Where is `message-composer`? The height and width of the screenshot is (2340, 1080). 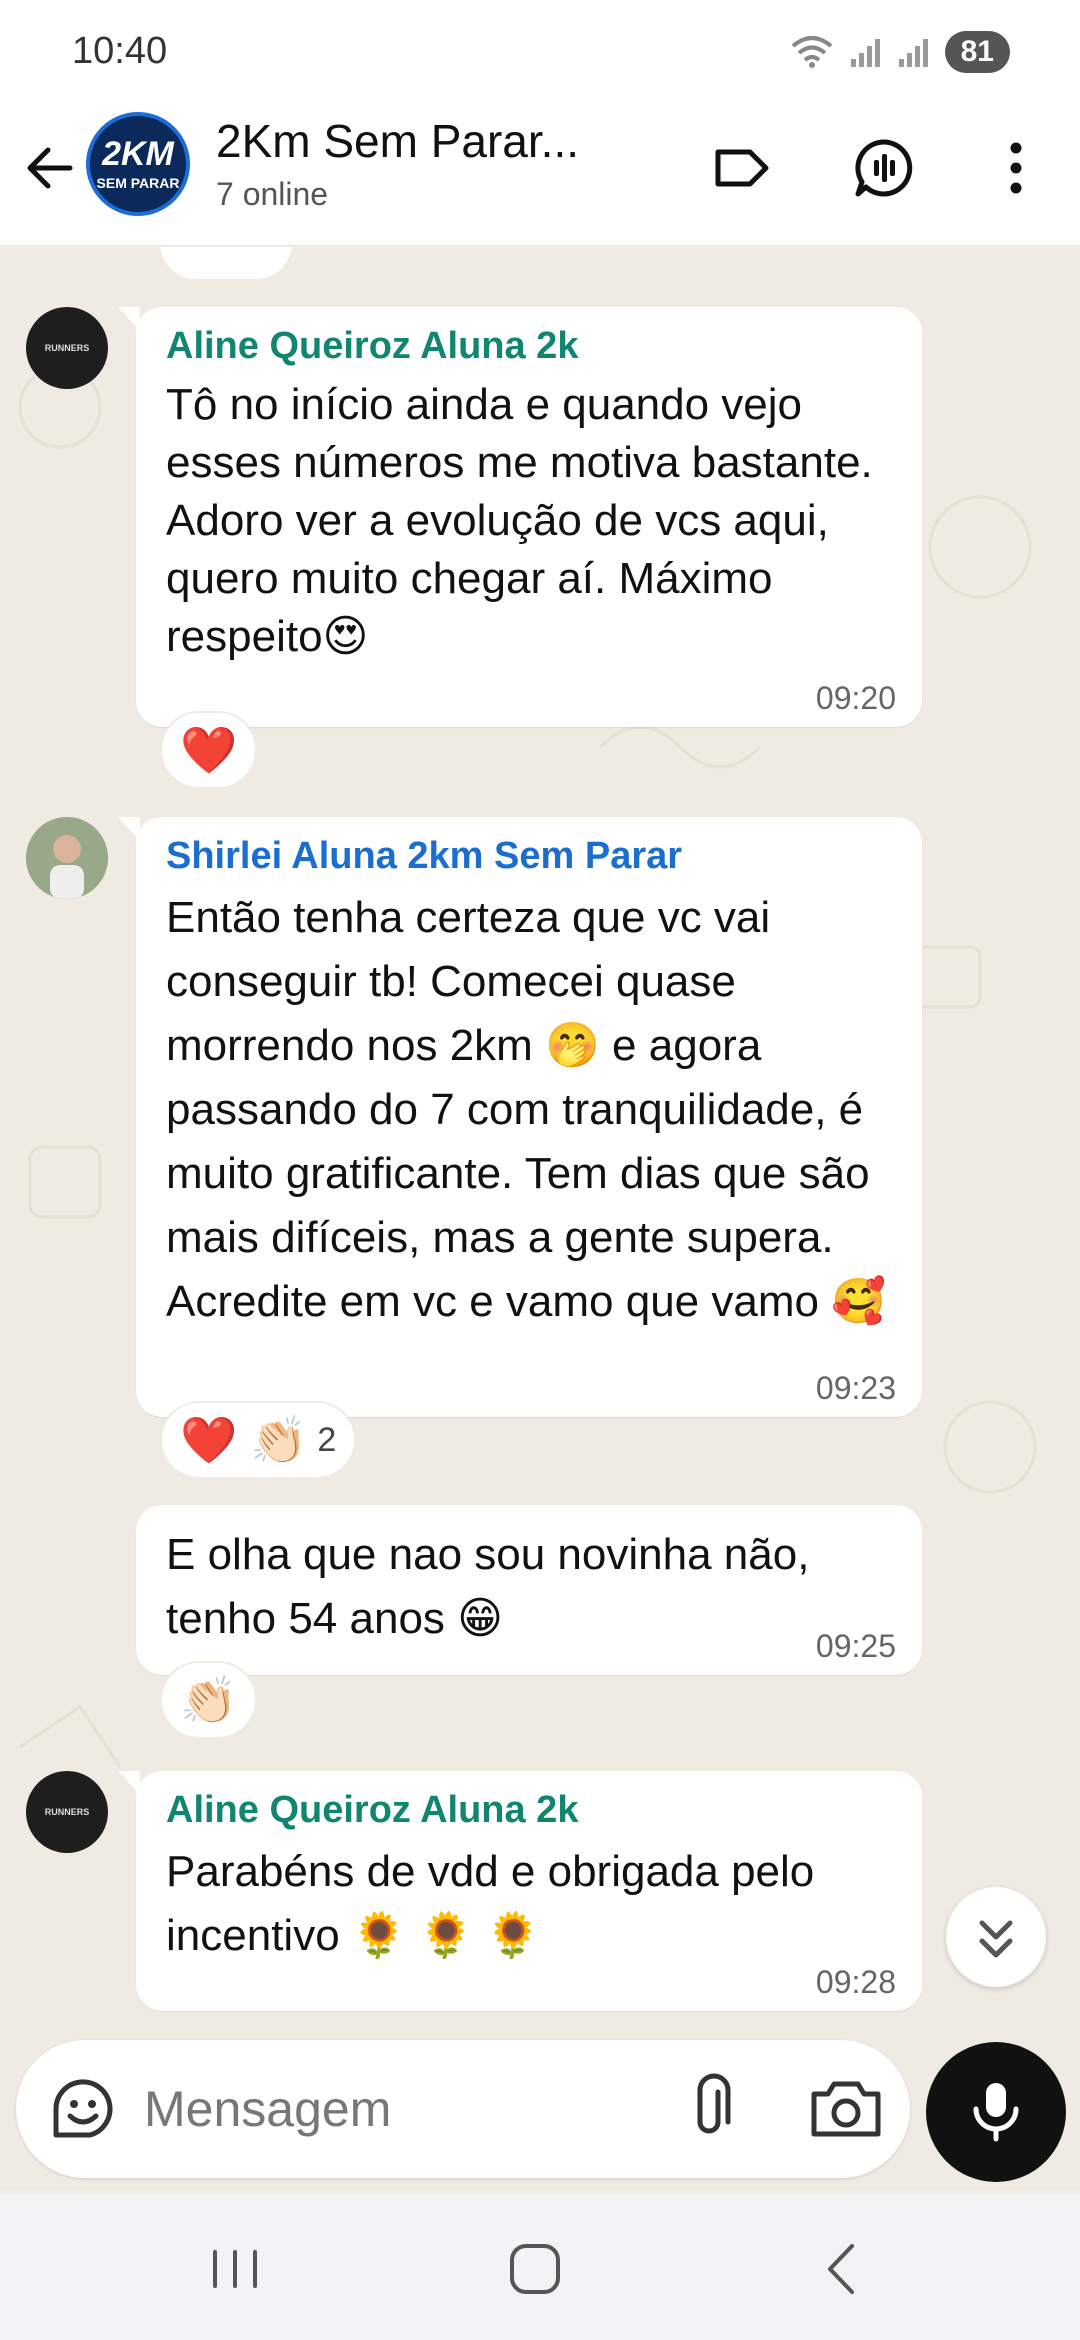
message-composer is located at coordinates (463, 2109).